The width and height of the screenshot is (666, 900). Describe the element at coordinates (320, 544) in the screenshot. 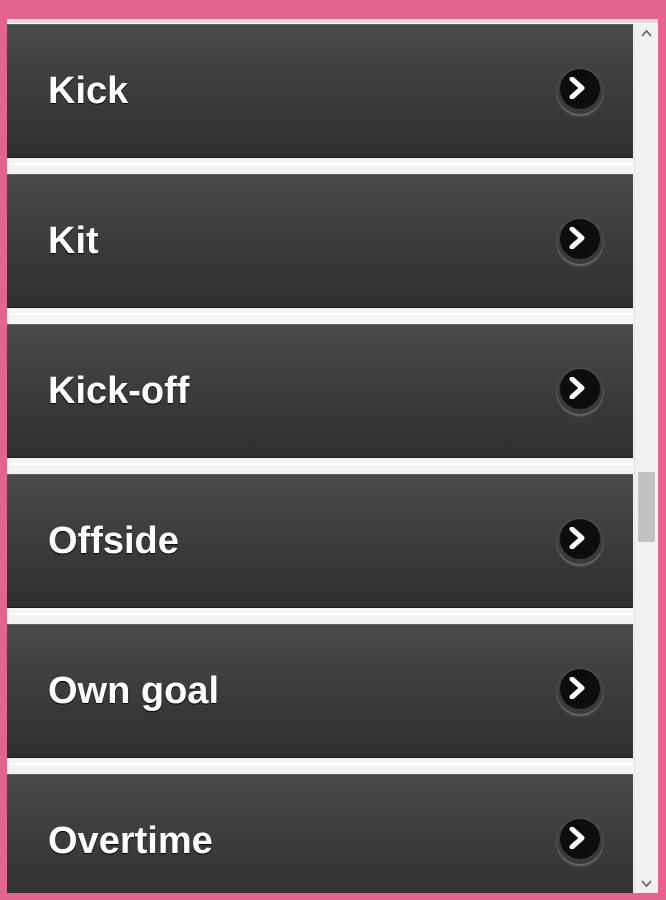

I see `list-item-offside: Offside` at that location.